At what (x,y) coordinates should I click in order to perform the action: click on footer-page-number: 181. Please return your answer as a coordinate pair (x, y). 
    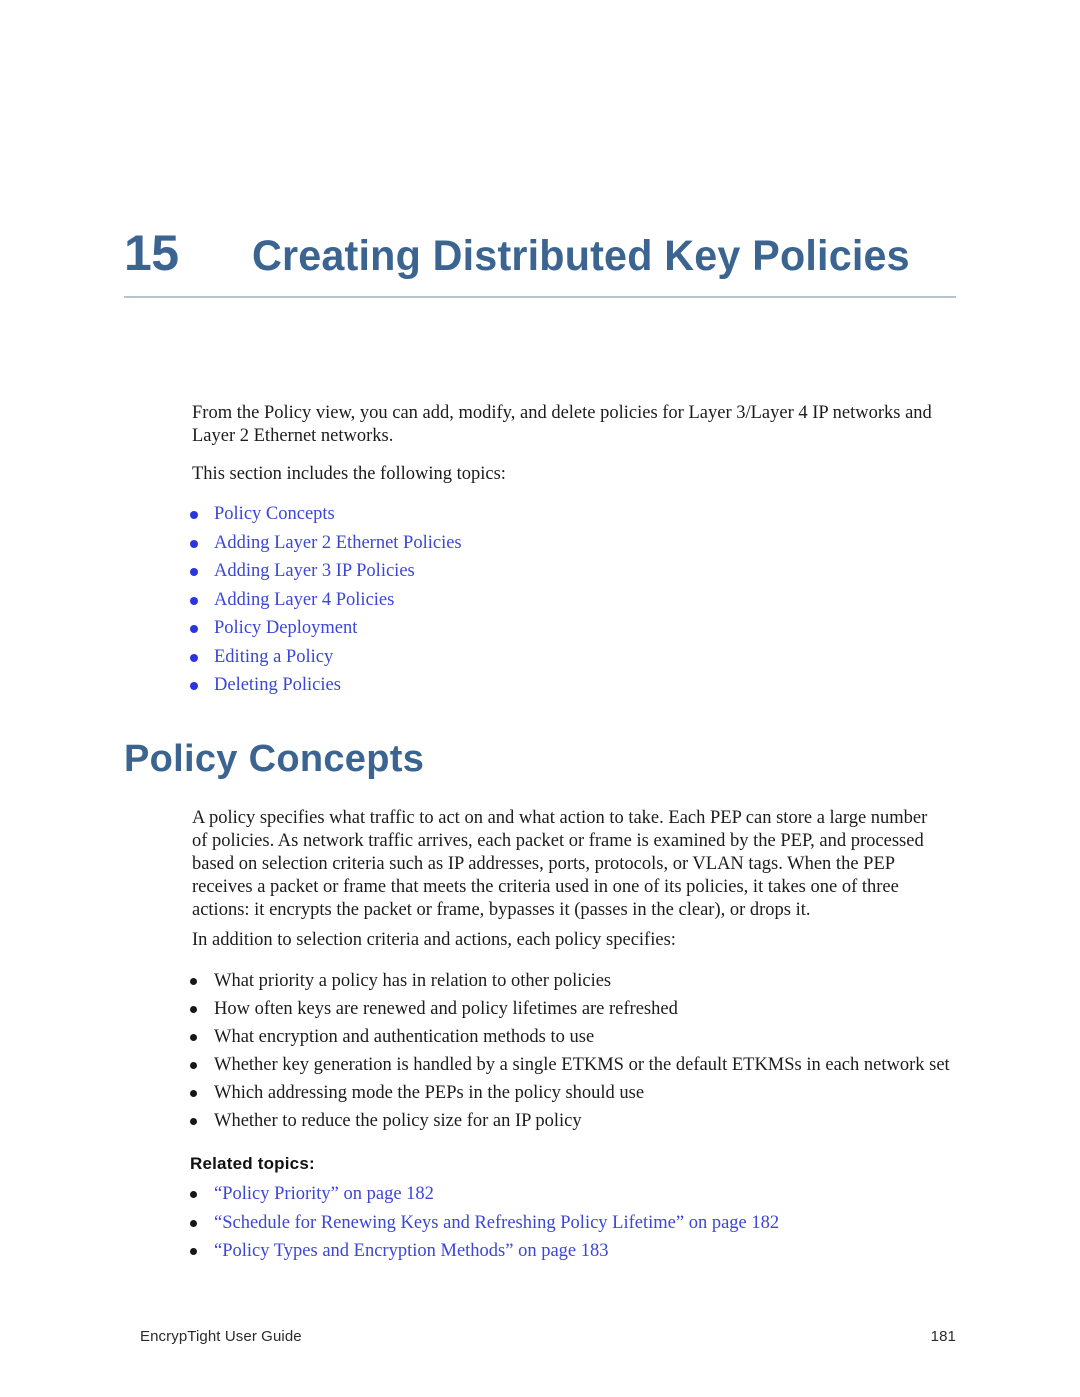
    Looking at the image, I should click on (943, 1336).